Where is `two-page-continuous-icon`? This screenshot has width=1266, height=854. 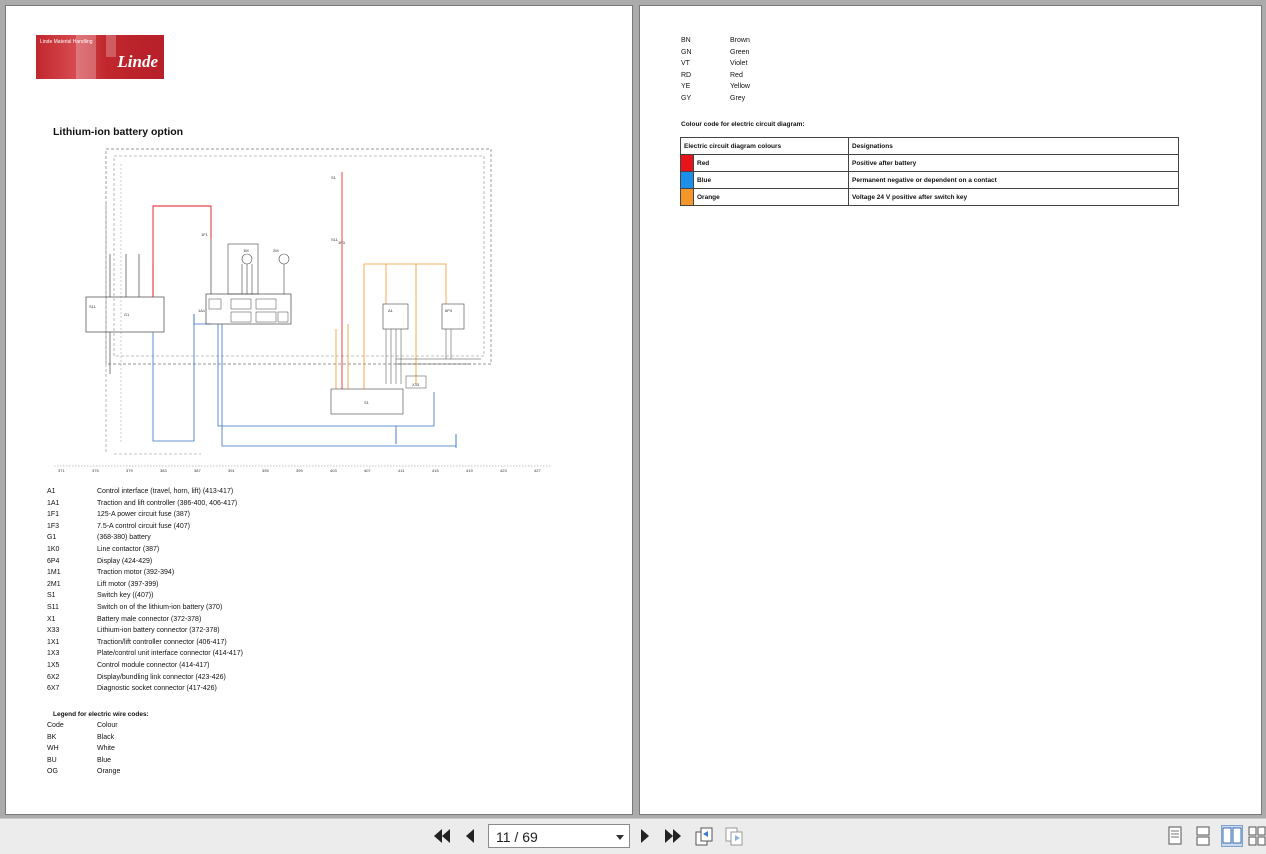
two-page-continuous-icon is located at coordinates (1257, 836).